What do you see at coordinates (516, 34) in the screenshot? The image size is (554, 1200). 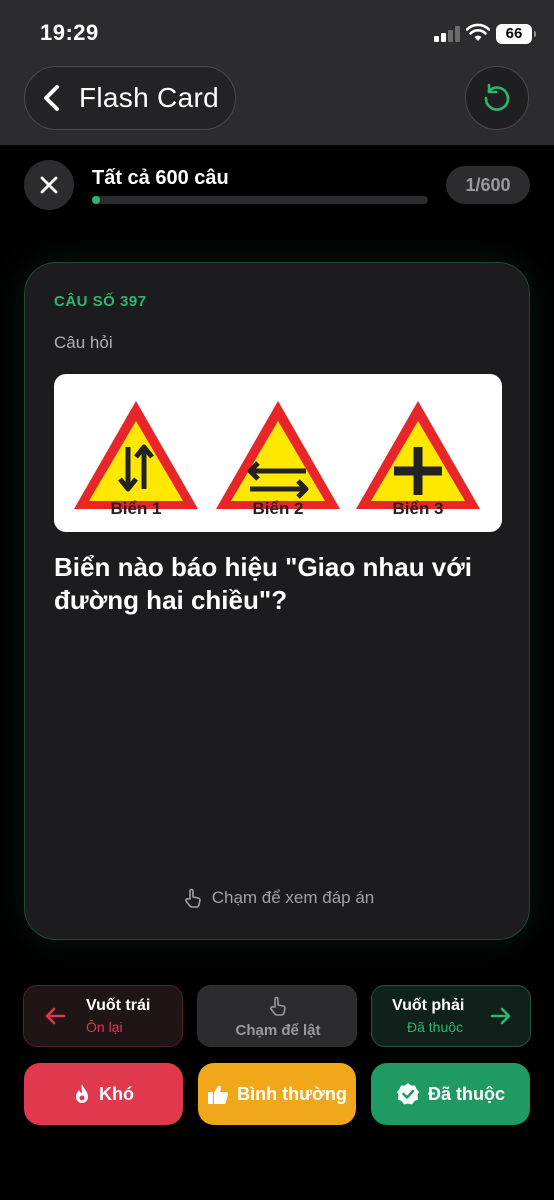 I see `battery-indicator: 66` at bounding box center [516, 34].